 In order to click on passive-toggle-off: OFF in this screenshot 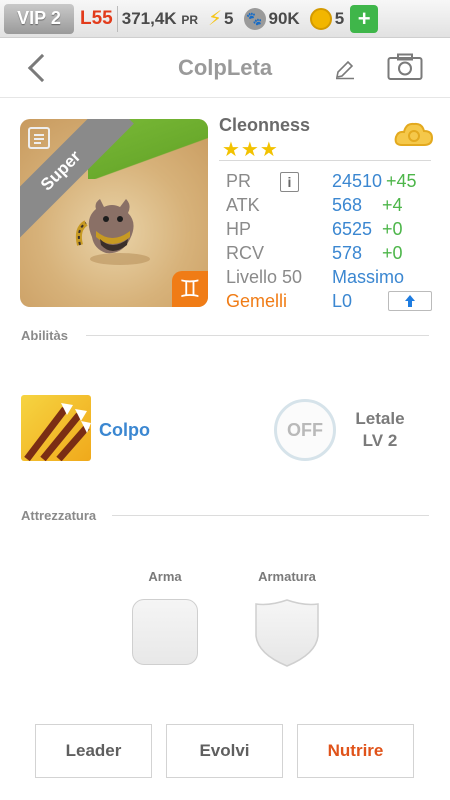, I will do `click(305, 430)`.